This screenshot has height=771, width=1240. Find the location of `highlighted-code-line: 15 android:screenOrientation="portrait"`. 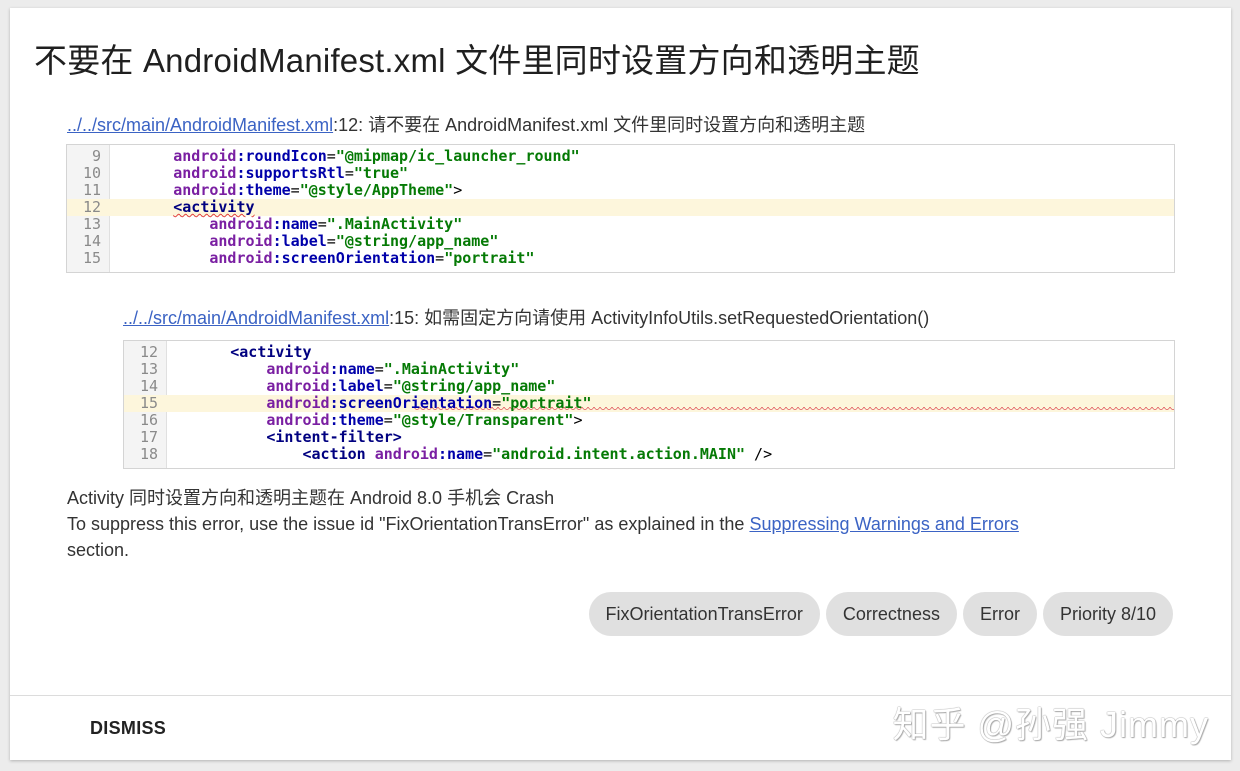

highlighted-code-line: 15 android:screenOrientation="portrait" is located at coordinates (649, 403).